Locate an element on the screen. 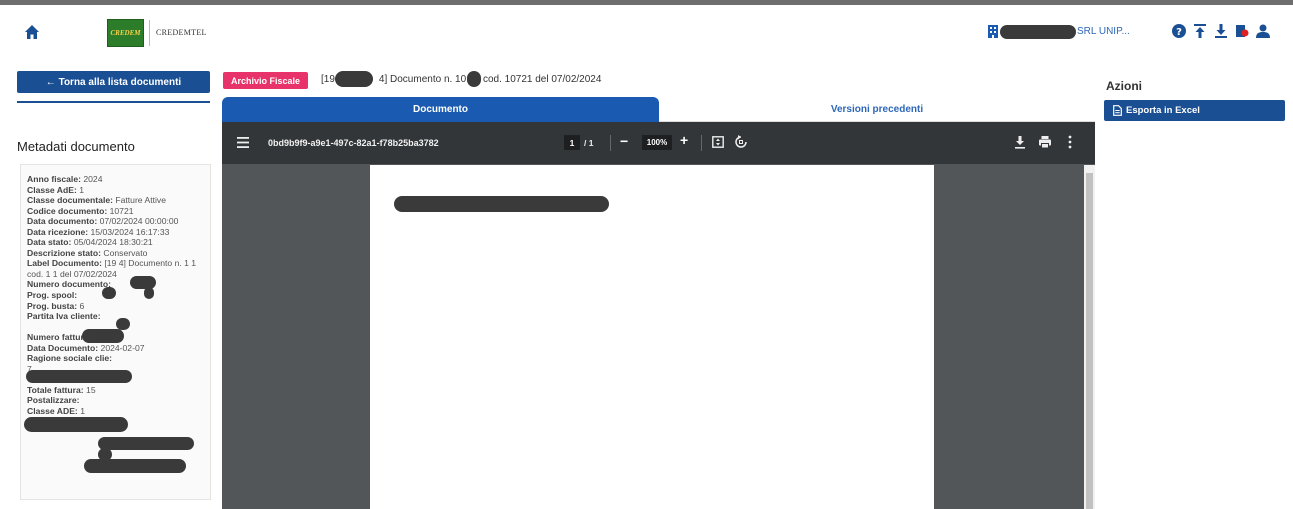 Image resolution: width=1293 pixels, height=509 pixels. metadata-row: Data Documento: 2024-02-07 is located at coordinates (115, 348).